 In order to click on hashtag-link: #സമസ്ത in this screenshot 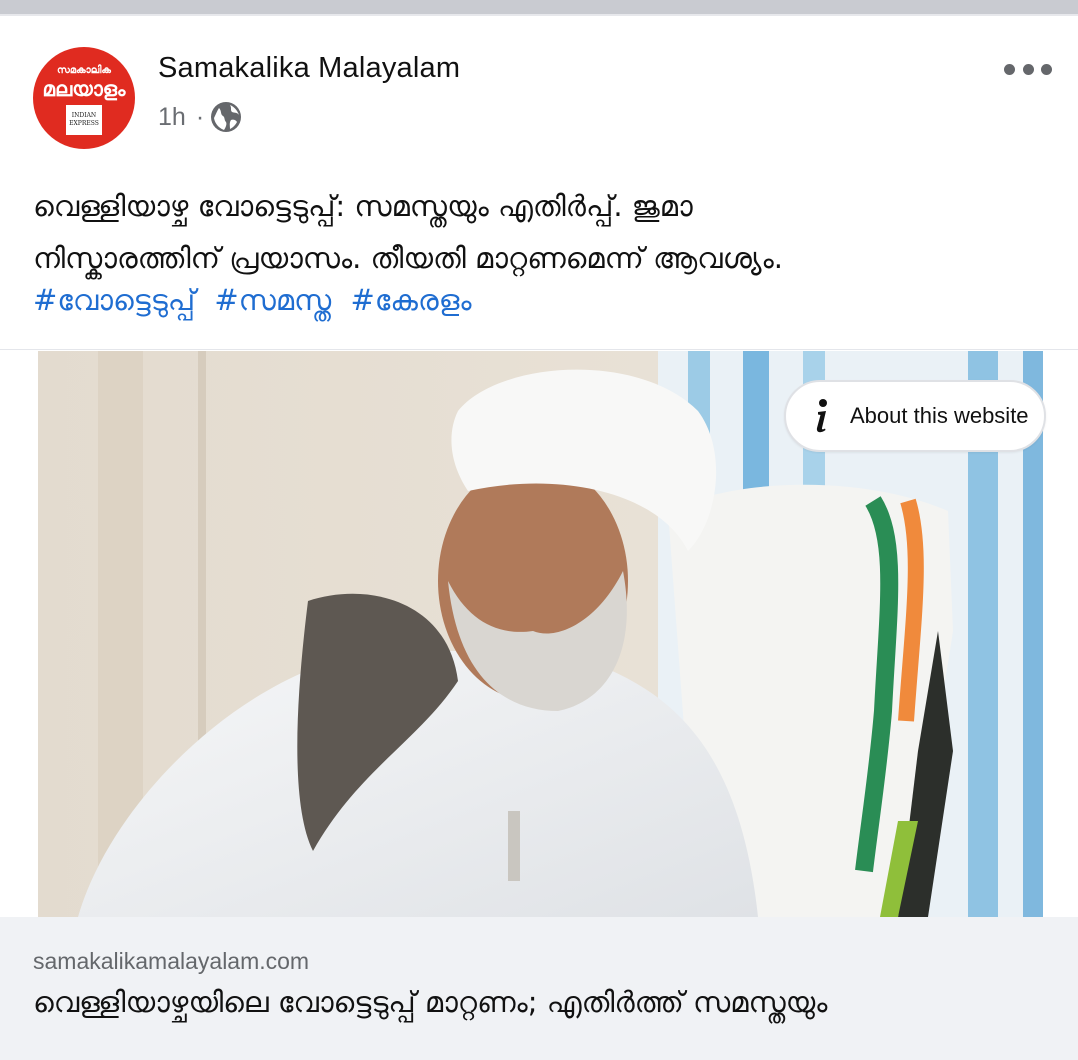, I will do `click(272, 300)`.